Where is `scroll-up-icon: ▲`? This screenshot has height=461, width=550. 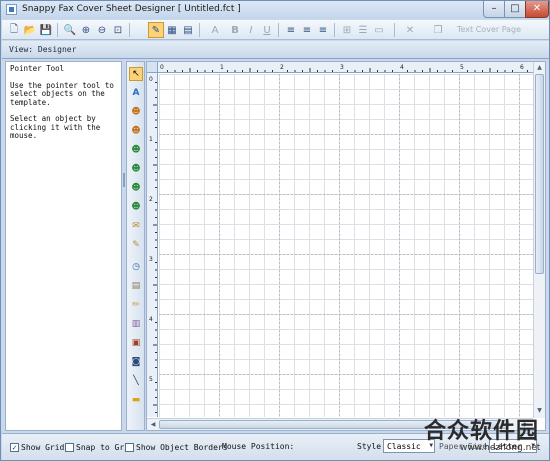
scroll-up-icon: ▲ is located at coordinates (539, 68).